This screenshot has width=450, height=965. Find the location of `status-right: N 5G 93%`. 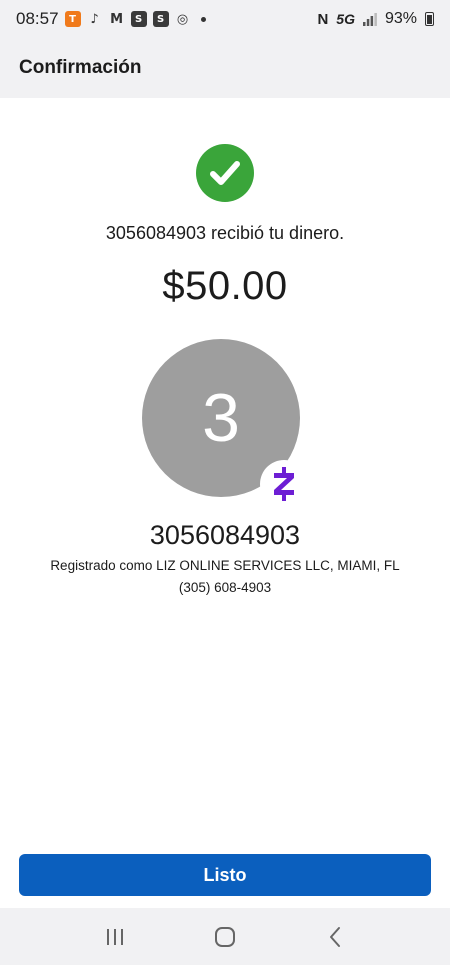

status-right: N 5G 93% is located at coordinates (375, 19).